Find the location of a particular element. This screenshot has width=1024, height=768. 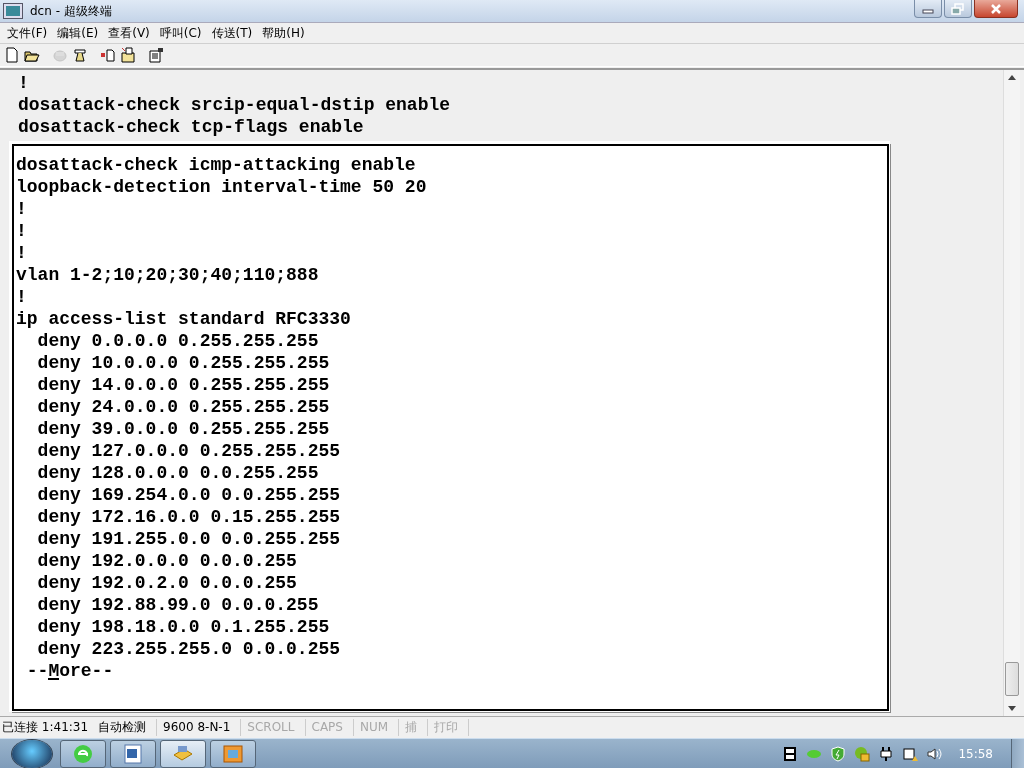

terminal-line: vlan 1-2;10;20;30;40;110;888 is located at coordinates (167, 275).